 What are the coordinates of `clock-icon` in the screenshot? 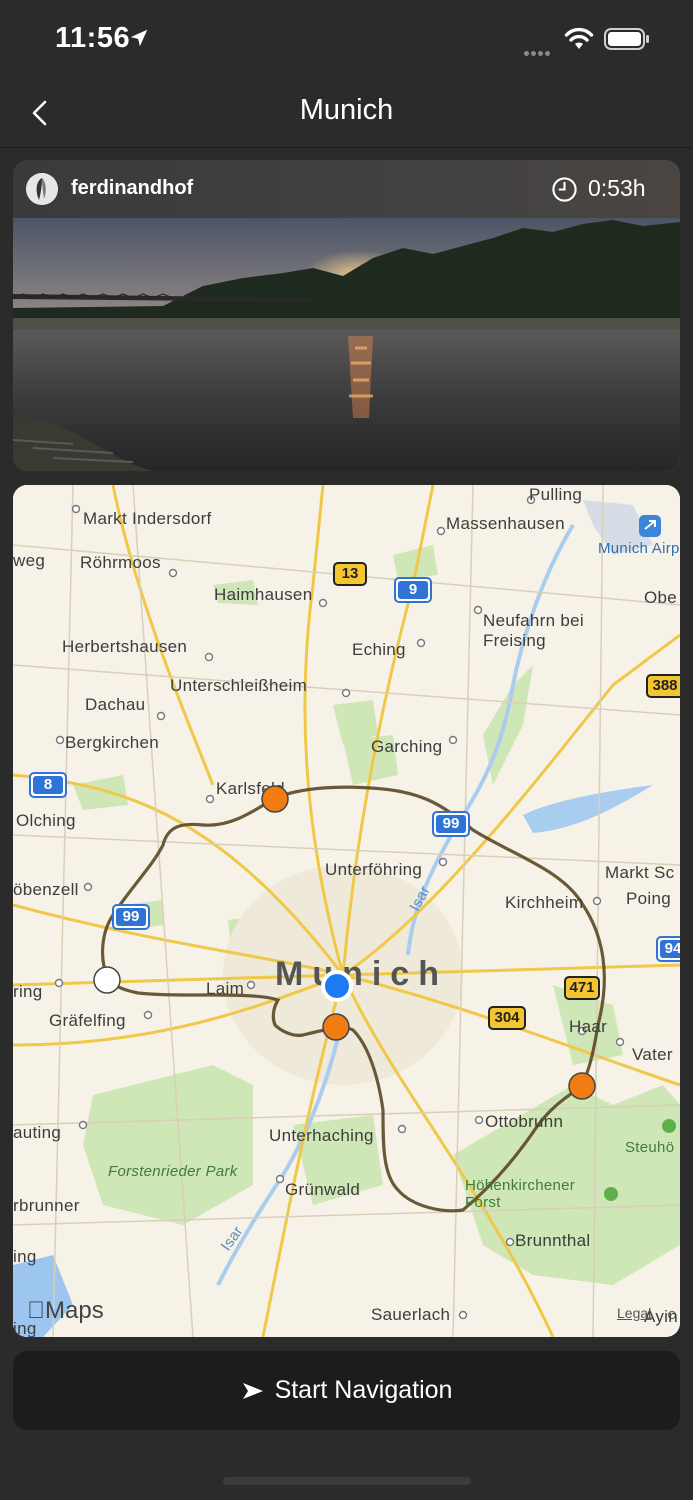 It's located at (564, 189).